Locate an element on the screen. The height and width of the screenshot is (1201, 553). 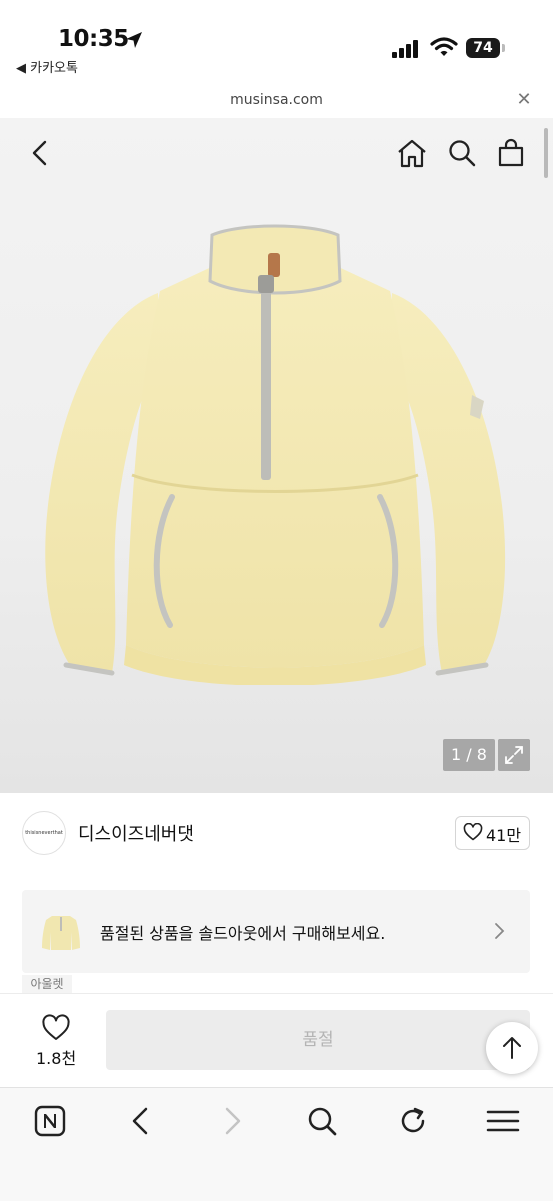
browser-toolbar is located at coordinates (276, 1144).